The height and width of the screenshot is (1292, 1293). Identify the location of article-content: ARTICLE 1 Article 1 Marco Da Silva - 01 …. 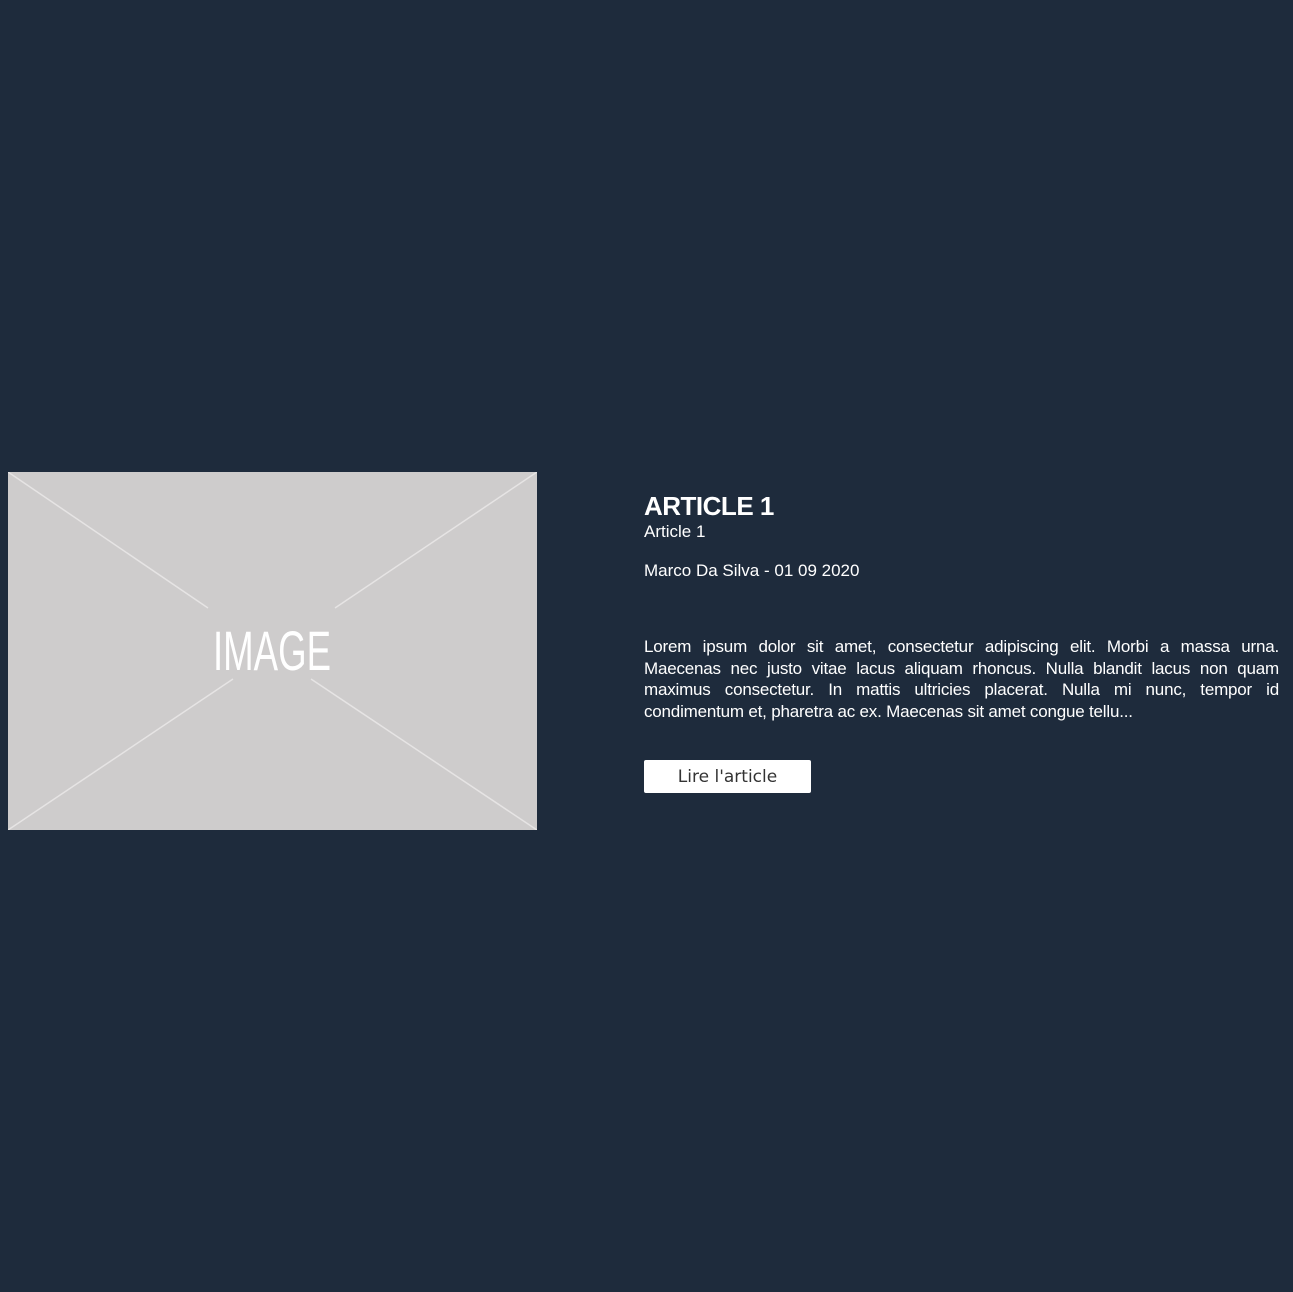
(961, 641).